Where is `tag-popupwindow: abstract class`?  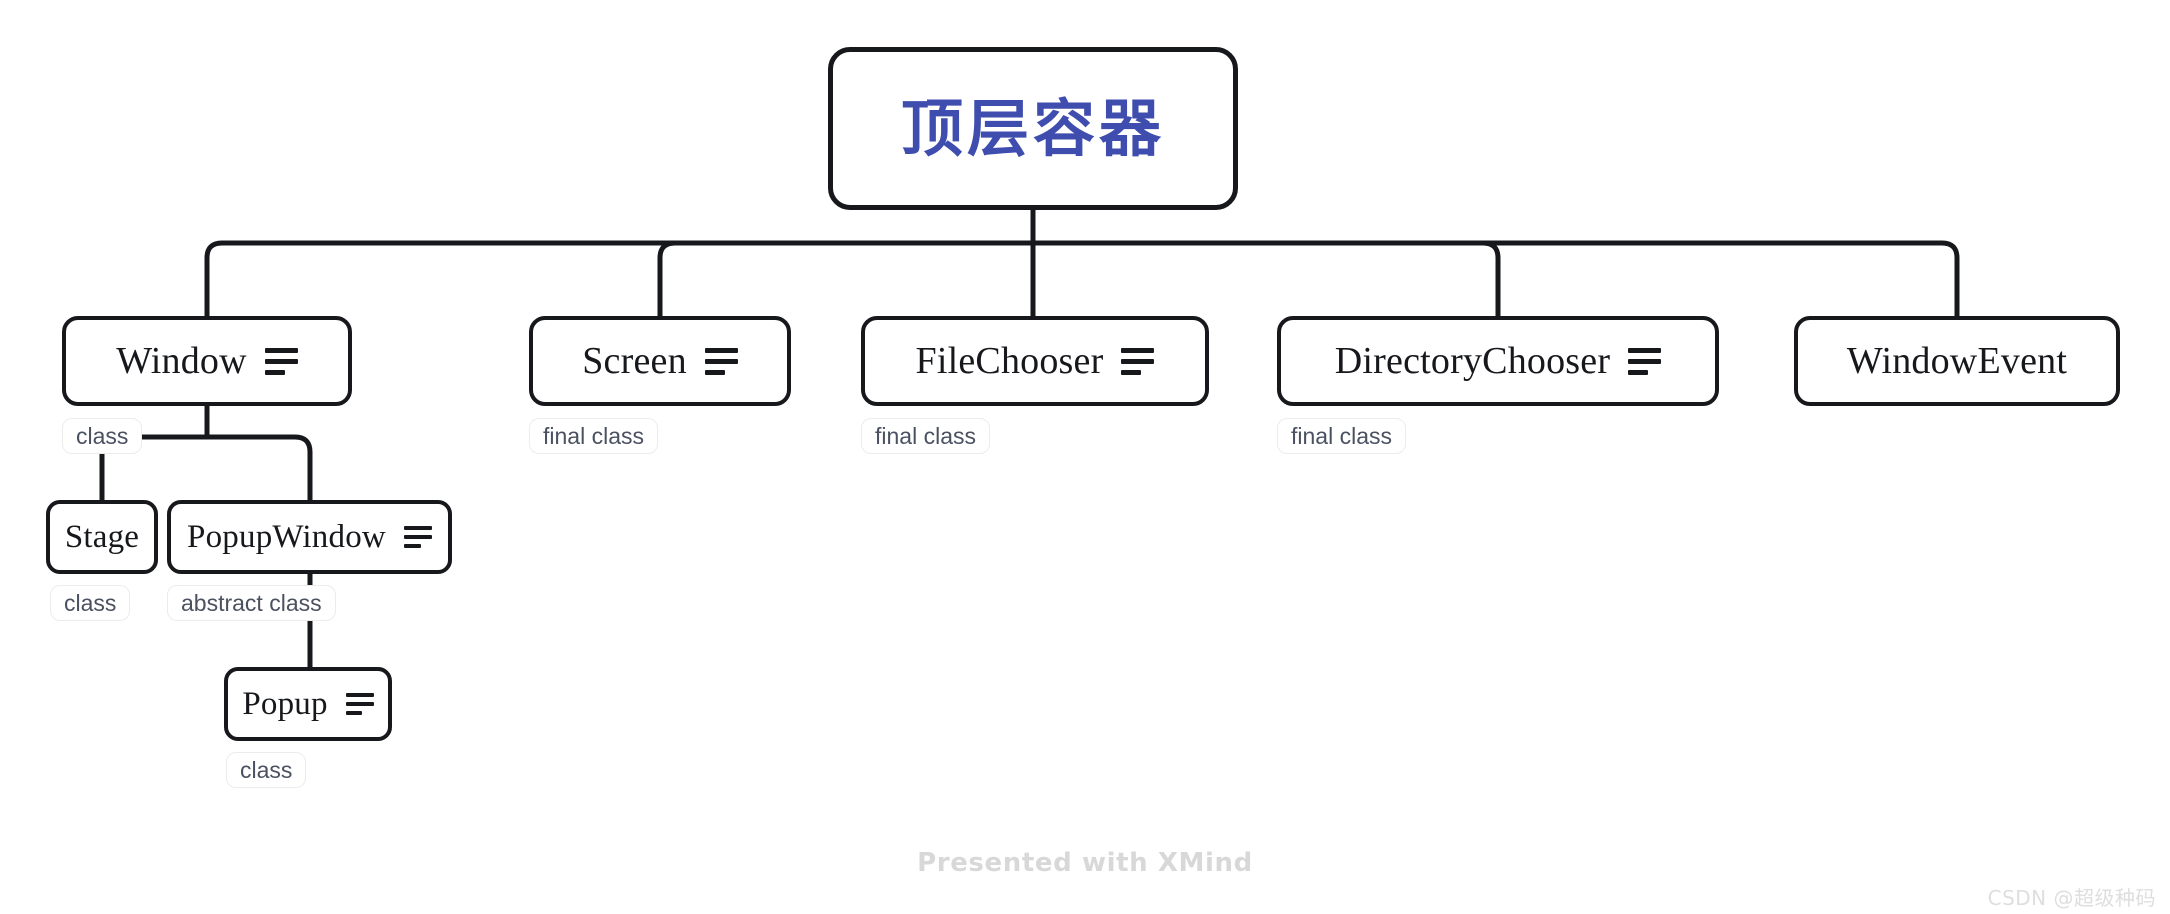 tag-popupwindow: abstract class is located at coordinates (251, 603).